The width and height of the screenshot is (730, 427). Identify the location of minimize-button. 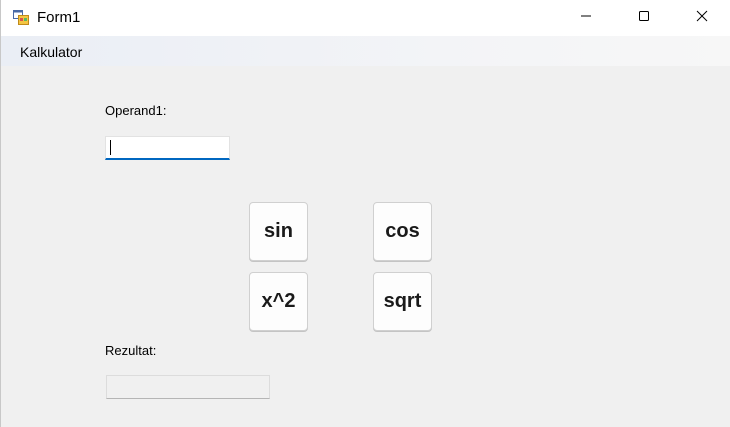
(586, 18).